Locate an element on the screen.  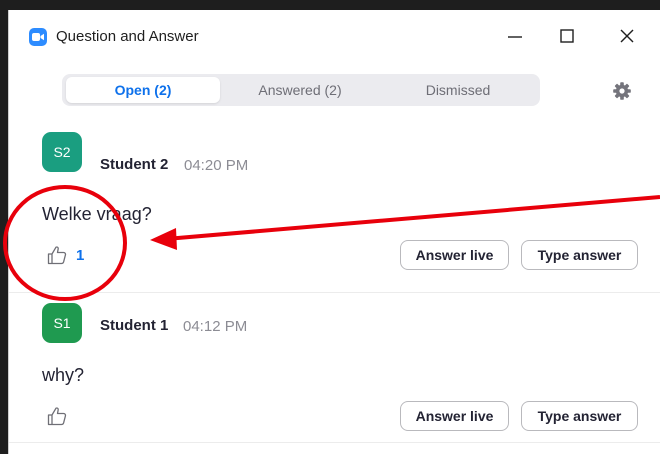
minimize-button is located at coordinates (515, 36).